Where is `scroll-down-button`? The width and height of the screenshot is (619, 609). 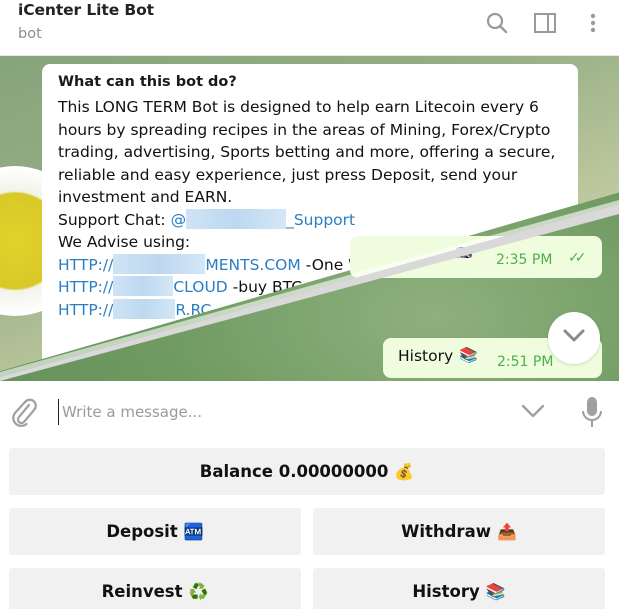
scroll-down-button is located at coordinates (574, 338).